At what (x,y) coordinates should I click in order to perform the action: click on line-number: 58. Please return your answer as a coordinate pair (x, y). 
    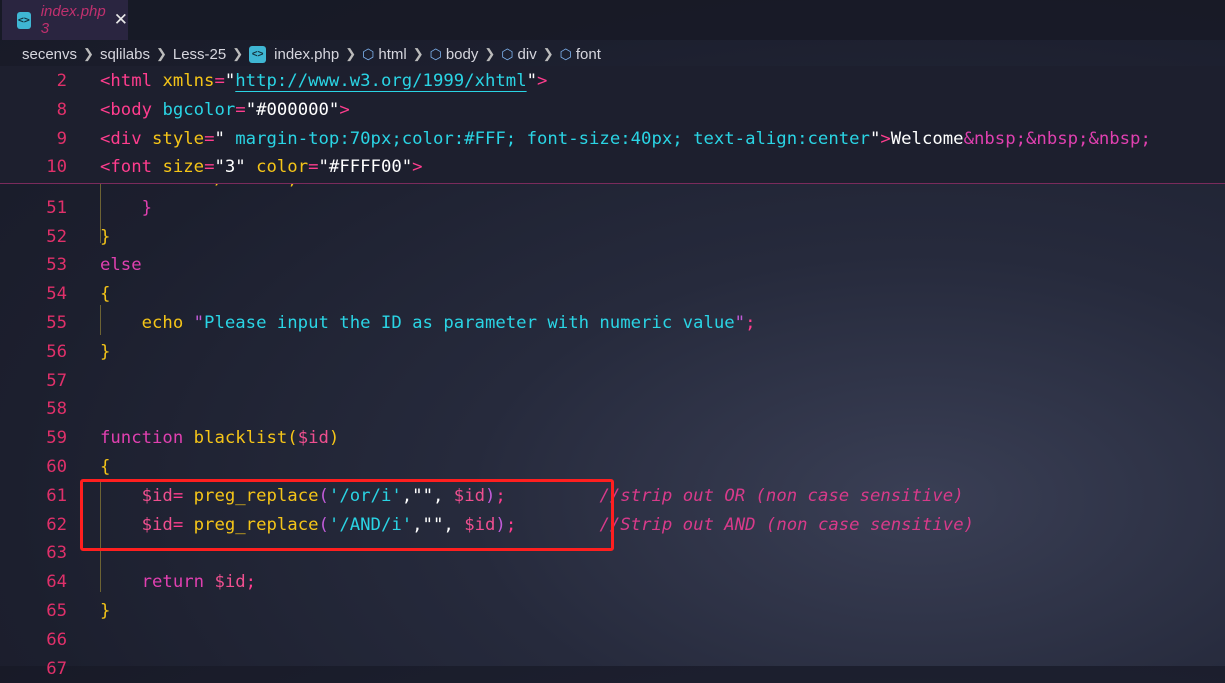
    Looking at the image, I should click on (56, 409).